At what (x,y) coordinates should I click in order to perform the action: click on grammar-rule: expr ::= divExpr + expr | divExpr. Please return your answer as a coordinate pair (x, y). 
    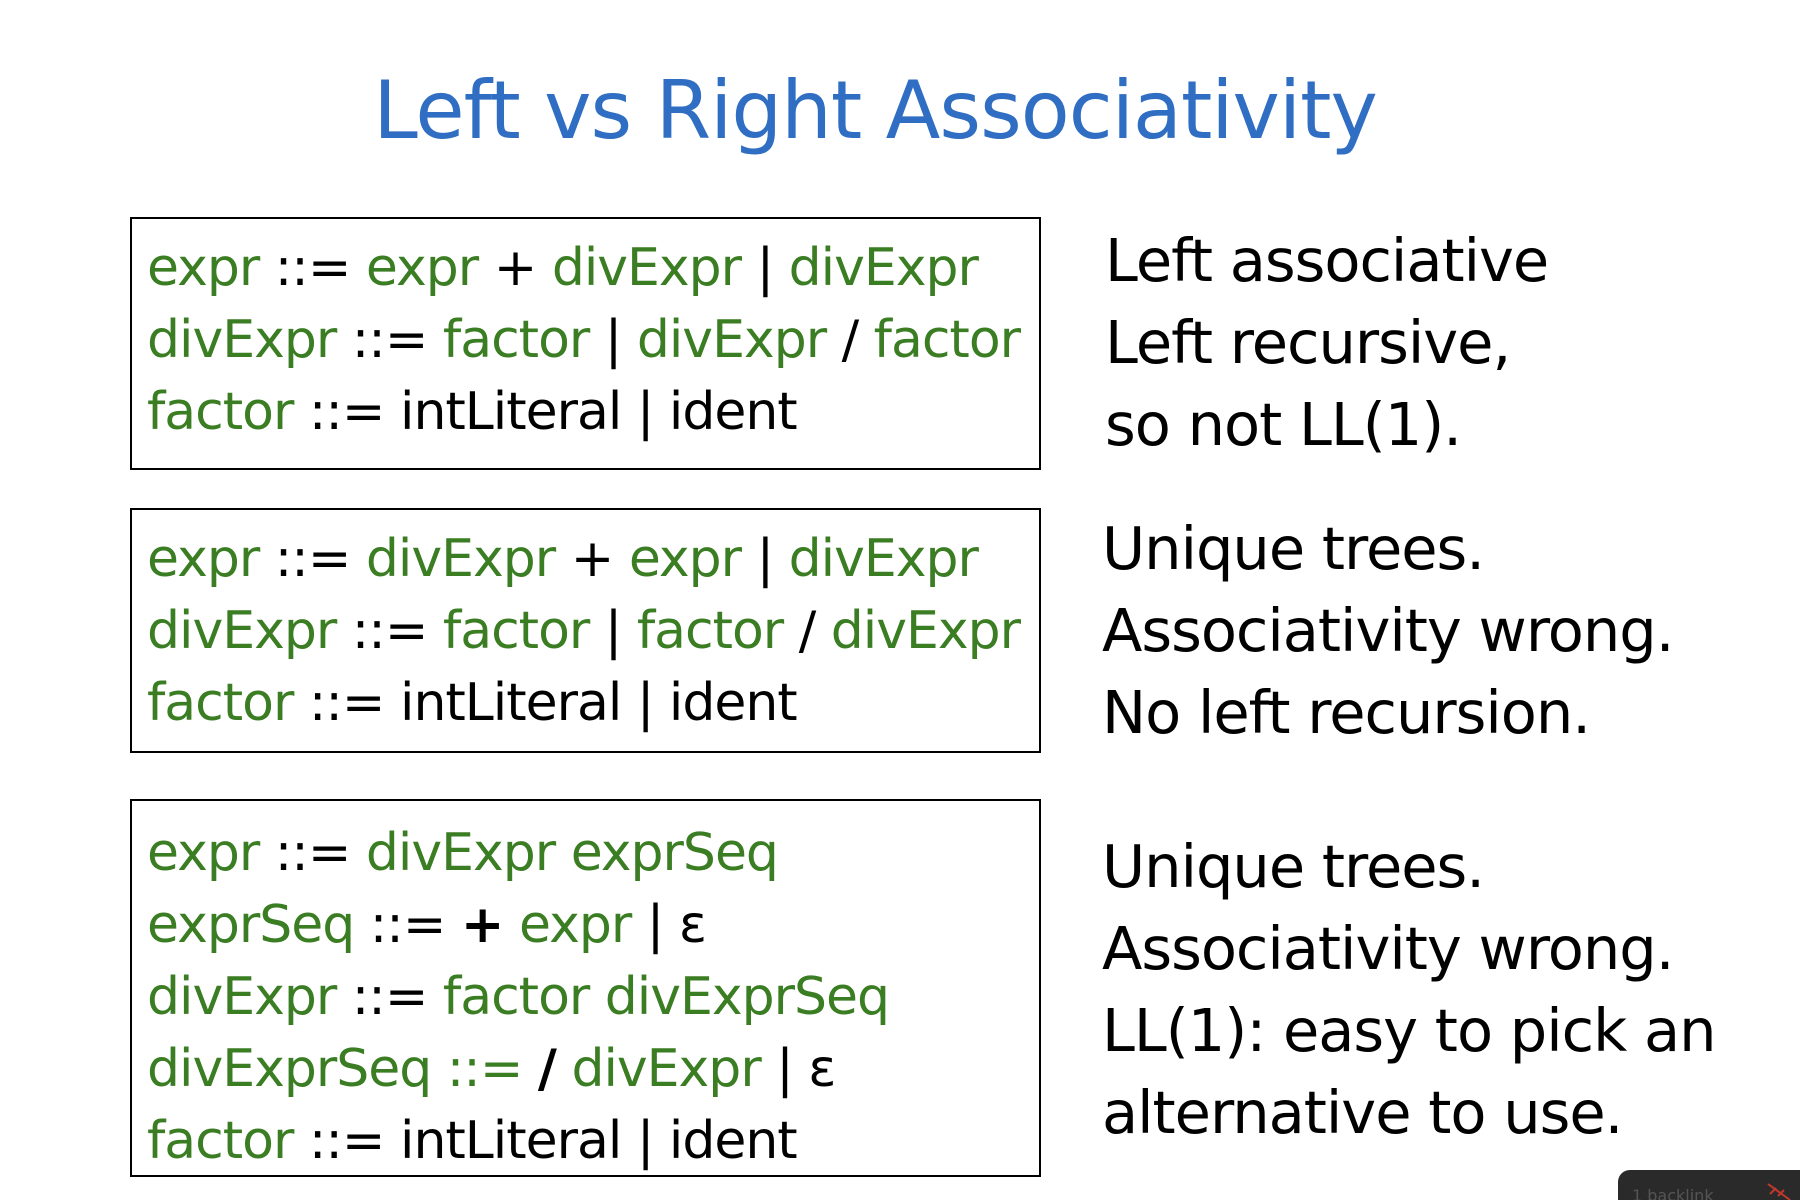
    Looking at the image, I should click on (593, 559).